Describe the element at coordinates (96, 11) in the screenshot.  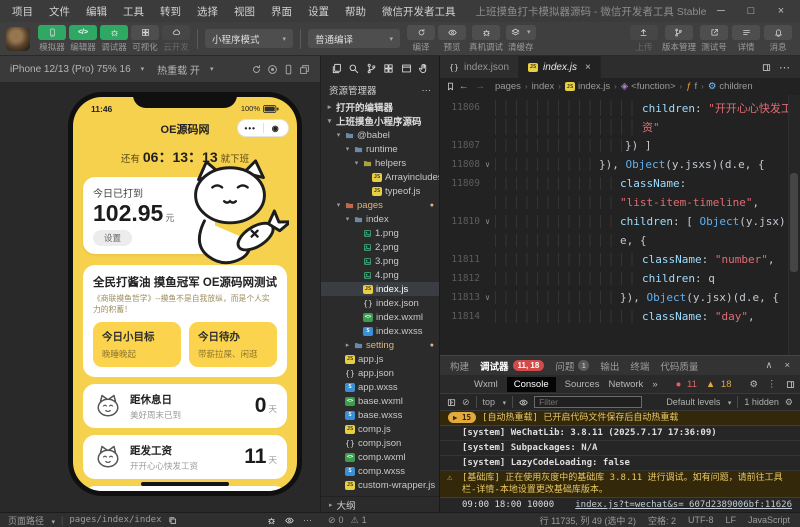
I see `menu-item-3: 编辑` at that location.